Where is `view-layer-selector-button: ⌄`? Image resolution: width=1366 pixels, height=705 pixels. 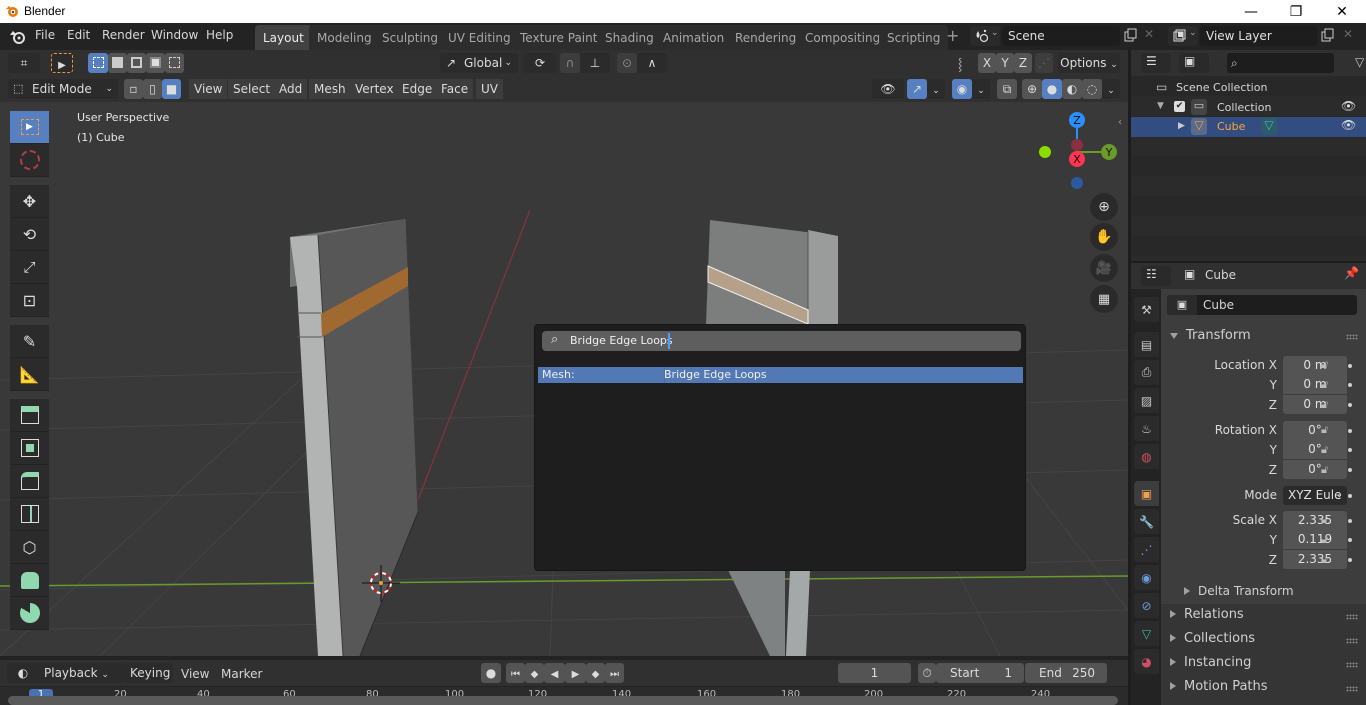
view-layer-selector-button: ⌄ is located at coordinates (1183, 36).